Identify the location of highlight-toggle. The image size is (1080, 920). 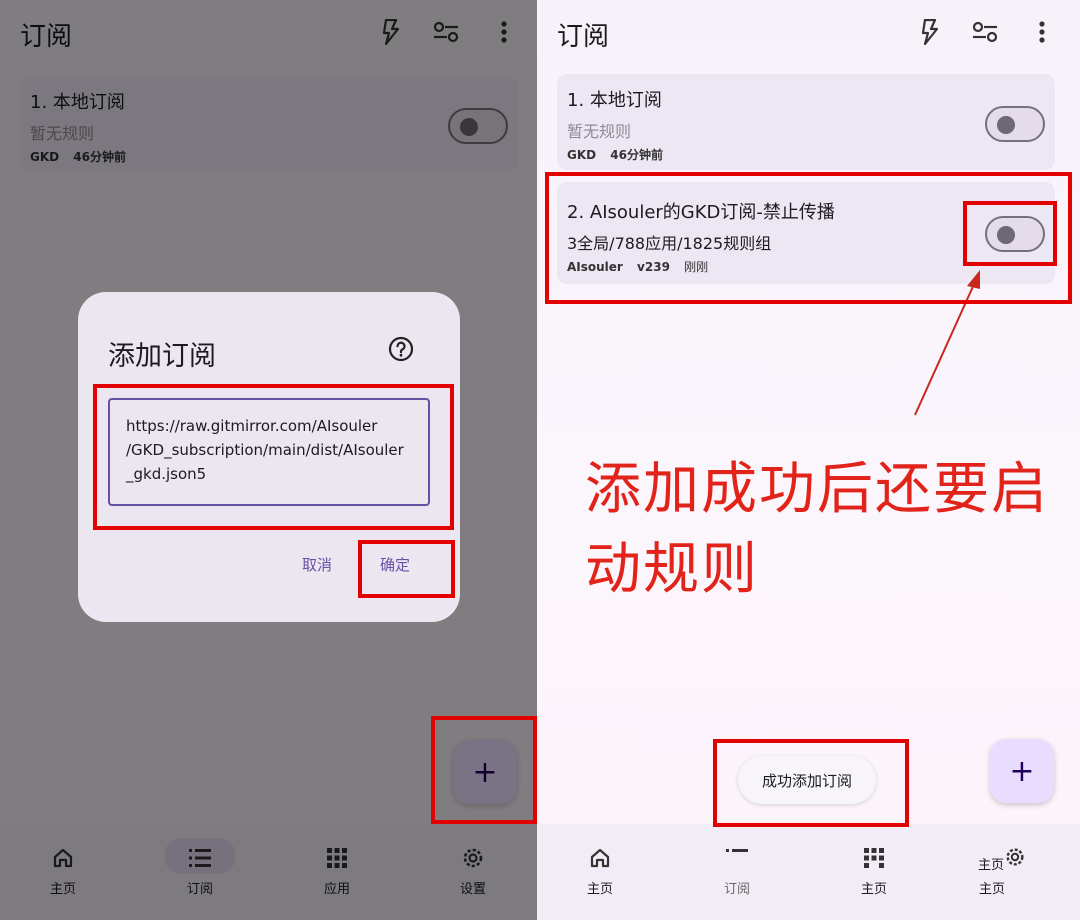
(1010, 233).